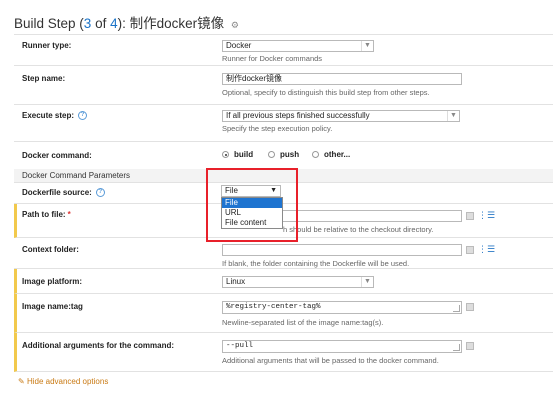  I want to click on image-platform-select: Linux ▼, so click(298, 282).